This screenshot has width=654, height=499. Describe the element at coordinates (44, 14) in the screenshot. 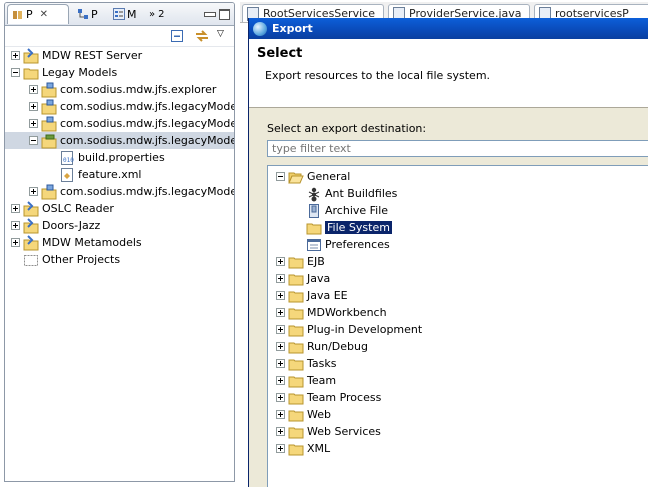

I see `close-icon: ✕` at that location.